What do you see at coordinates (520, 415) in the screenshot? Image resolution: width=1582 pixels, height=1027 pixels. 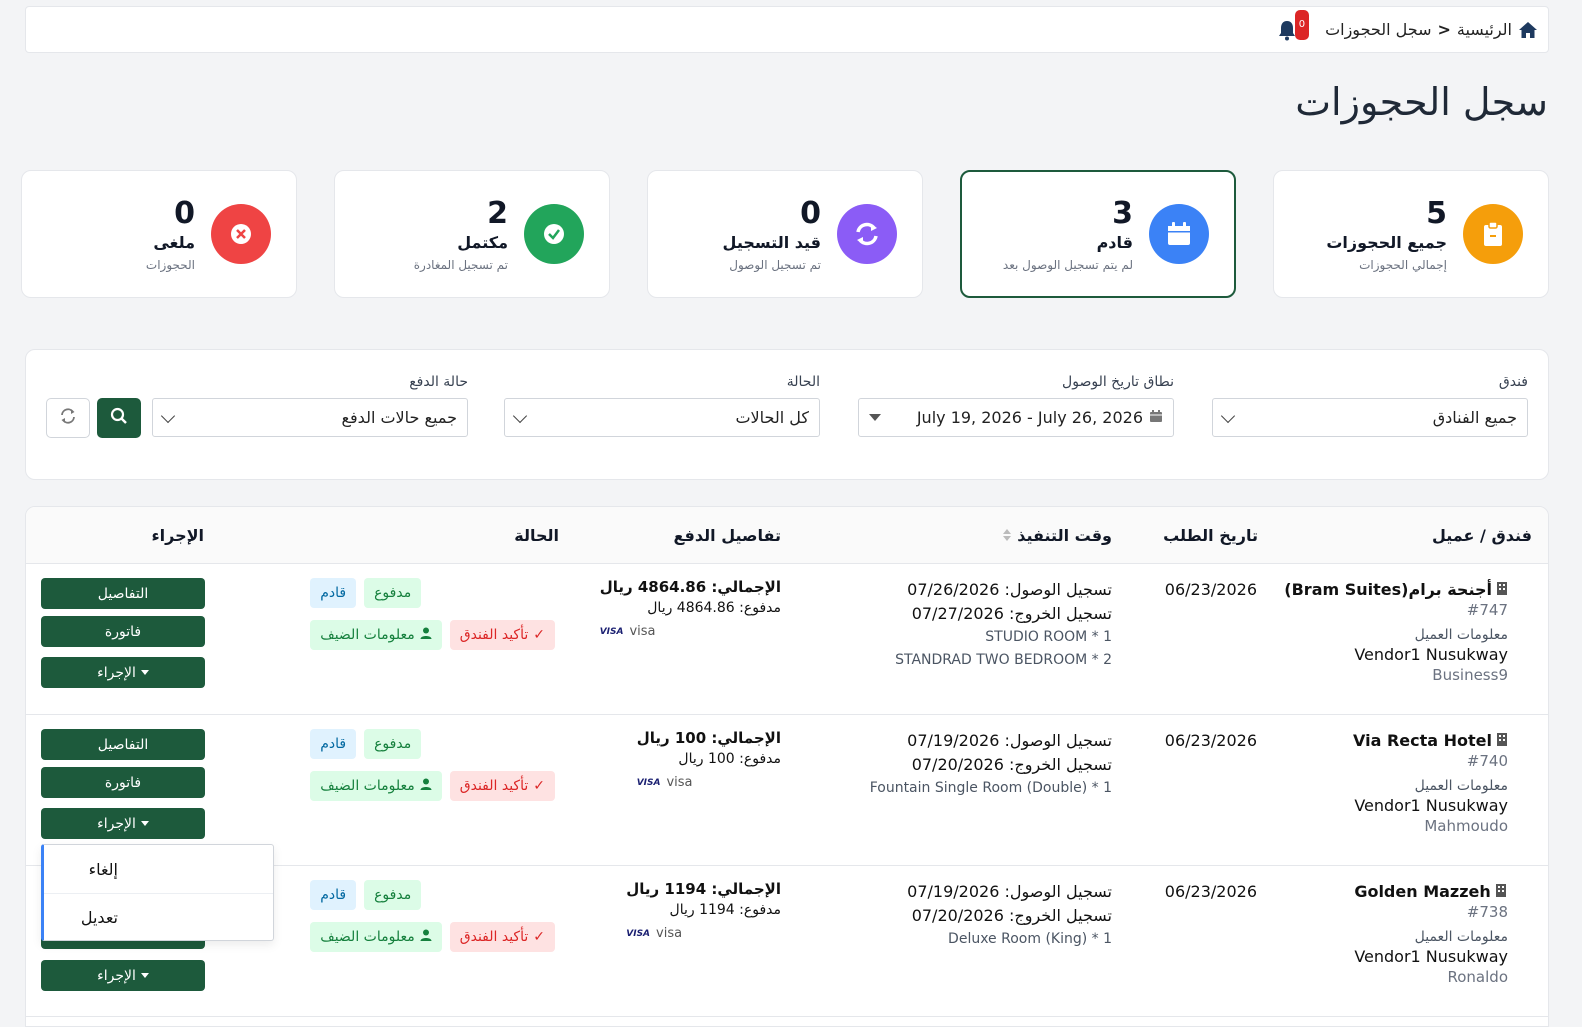 I see `chevron-down-icon` at bounding box center [520, 415].